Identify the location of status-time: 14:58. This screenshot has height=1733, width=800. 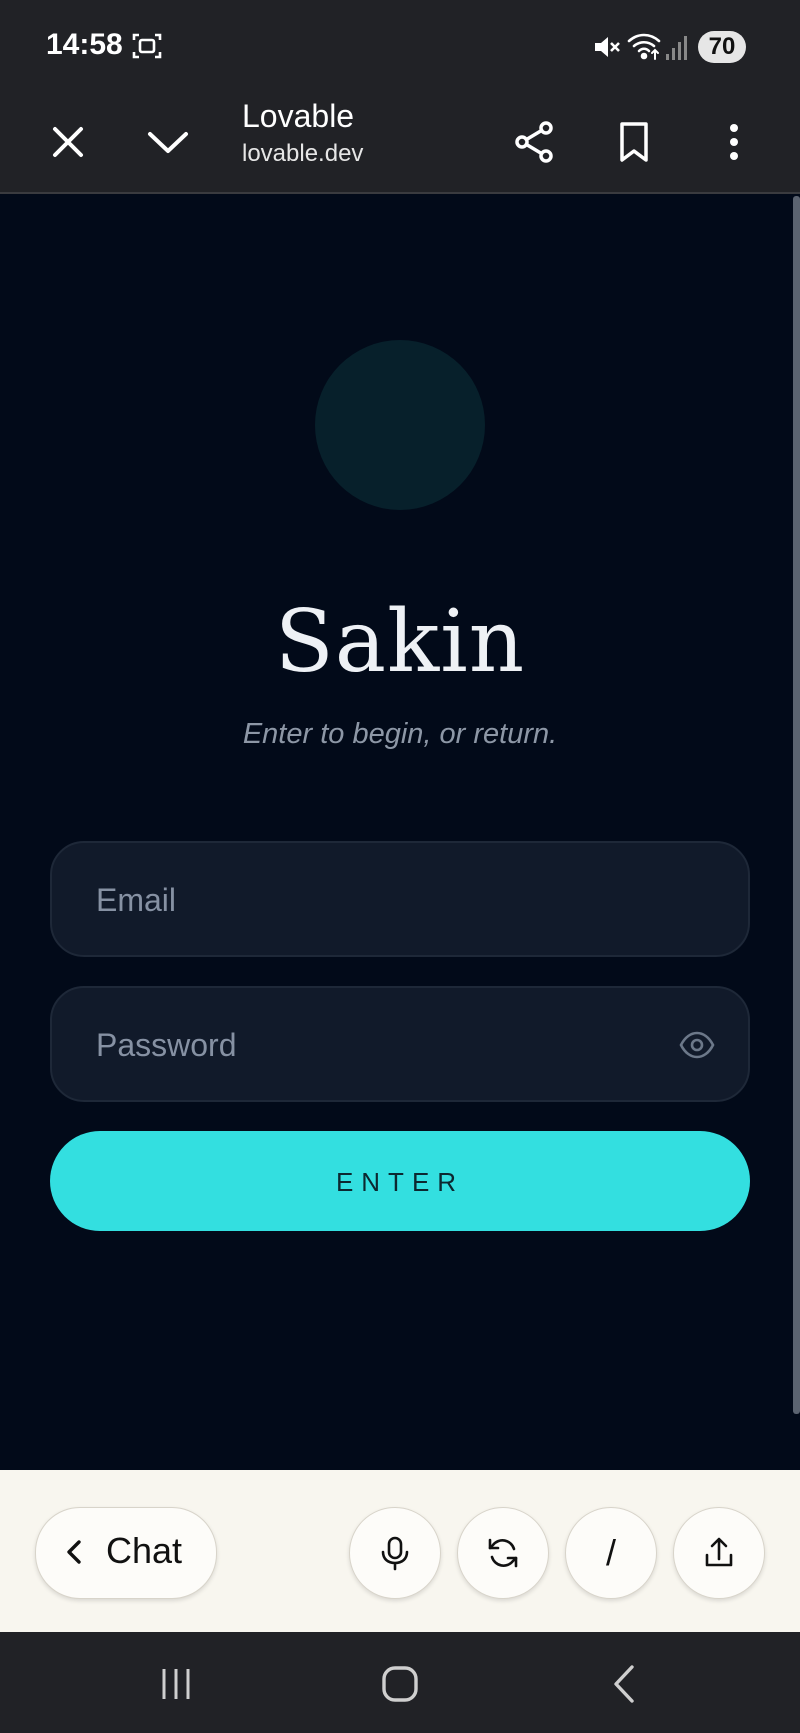
(84, 44).